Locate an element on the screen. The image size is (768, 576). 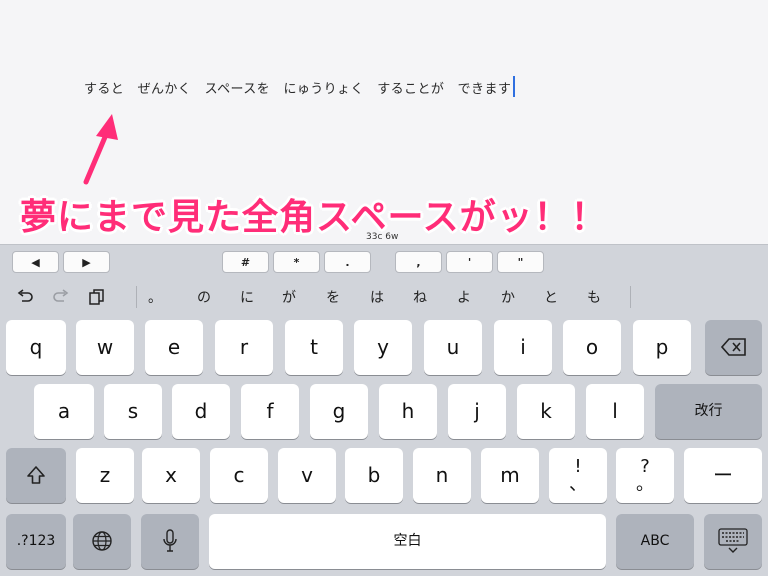
keyboard-dismiss-icon is located at coordinates (733, 540).